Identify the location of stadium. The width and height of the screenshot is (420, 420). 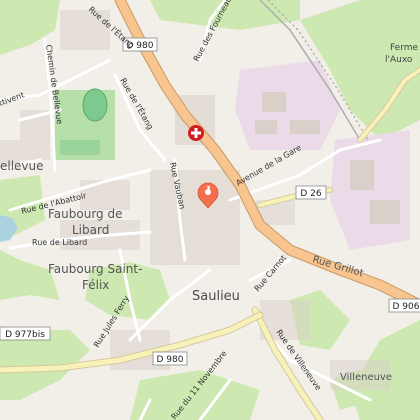
(85, 124).